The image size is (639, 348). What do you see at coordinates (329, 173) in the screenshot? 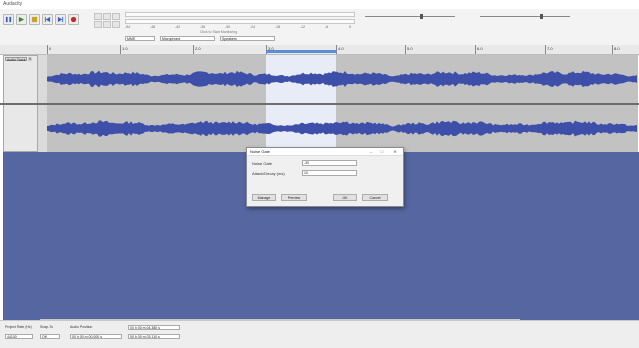
I see `attack-decay-input: 10` at bounding box center [329, 173].